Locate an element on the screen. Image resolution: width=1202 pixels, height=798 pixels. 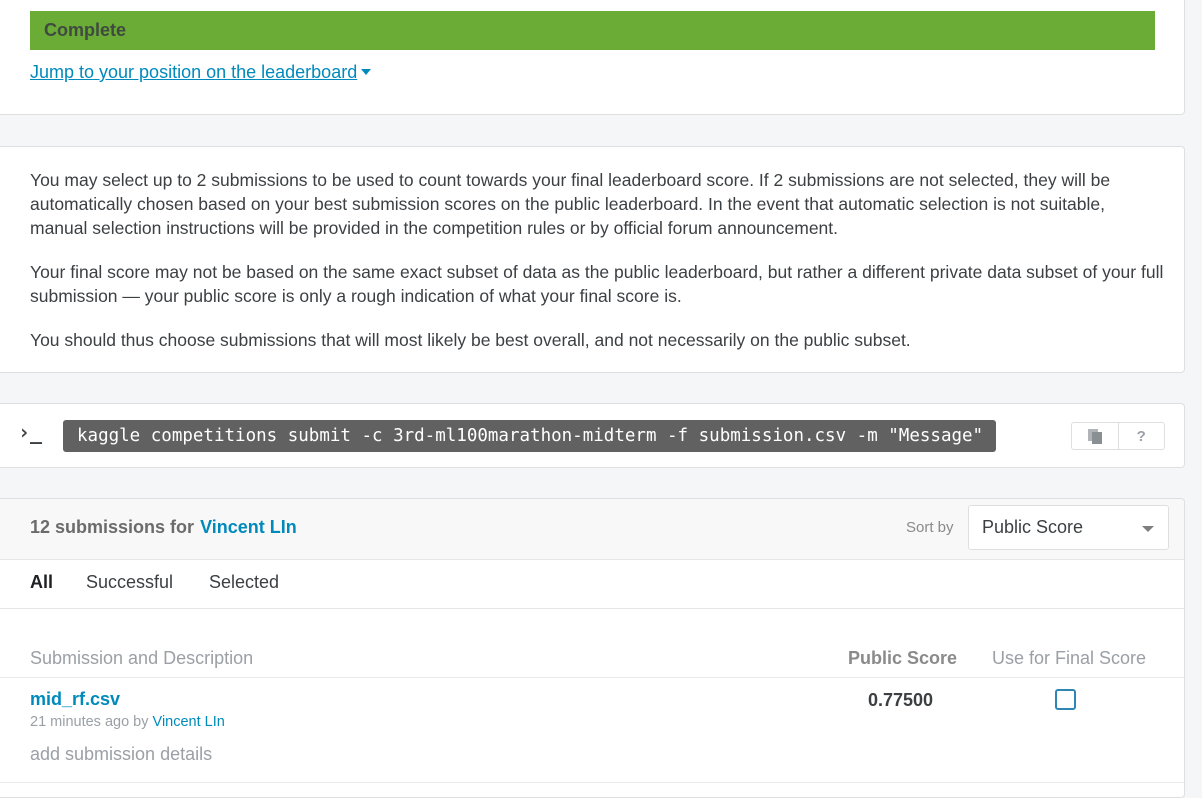
submission-count-text: 12 submissions for is located at coordinates (112, 527).